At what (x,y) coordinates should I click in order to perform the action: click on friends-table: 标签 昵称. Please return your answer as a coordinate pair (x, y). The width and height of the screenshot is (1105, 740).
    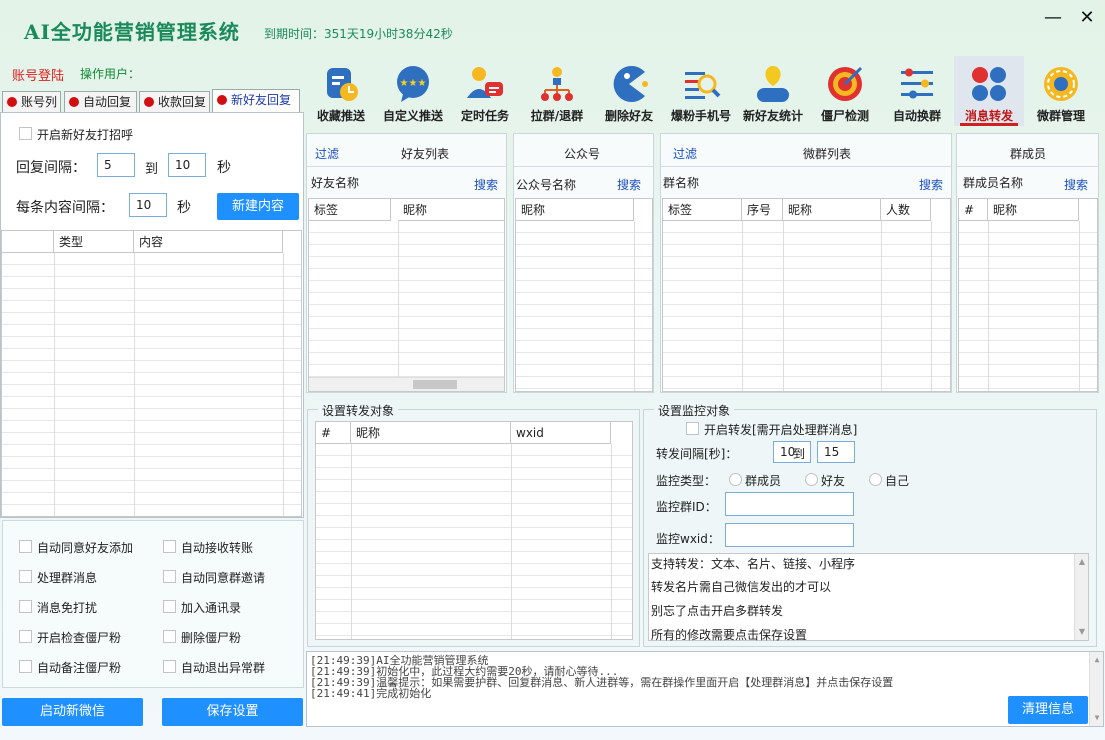
    Looking at the image, I should click on (406, 295).